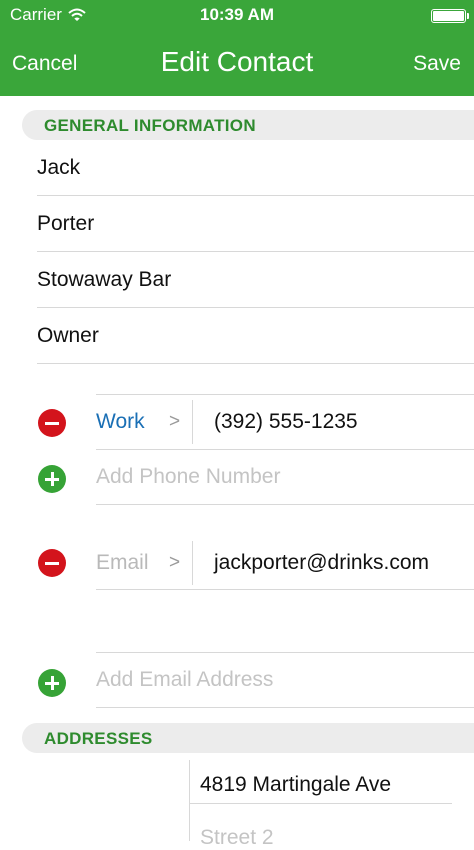 The width and height of the screenshot is (474, 850). What do you see at coordinates (320, 803) in the screenshot?
I see `street-1-divider` at bounding box center [320, 803].